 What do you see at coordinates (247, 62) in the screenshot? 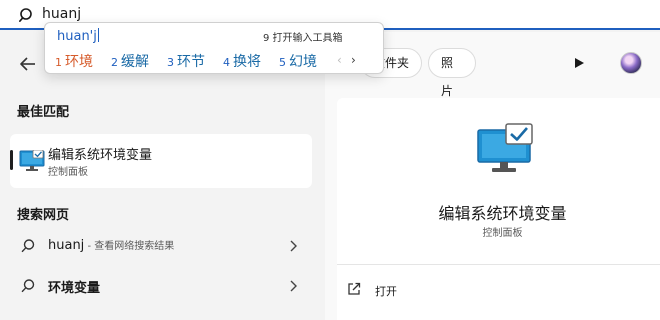
I see `ime-candidate-text: 换将` at bounding box center [247, 62].